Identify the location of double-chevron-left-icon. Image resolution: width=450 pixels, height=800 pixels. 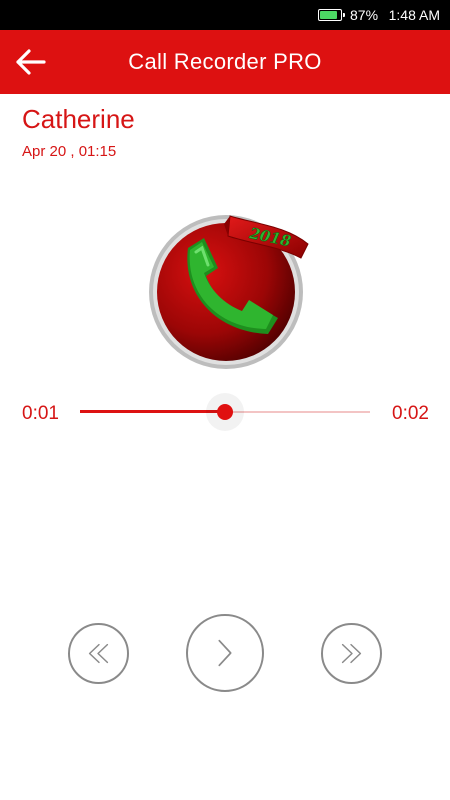
(98, 653).